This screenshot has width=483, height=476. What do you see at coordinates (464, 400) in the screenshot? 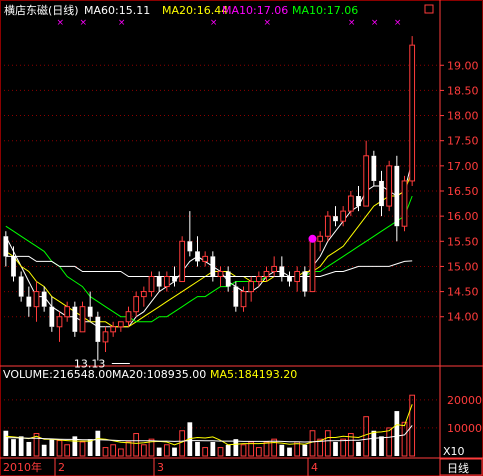
I see `volume-tick-label: 20000` at bounding box center [464, 400].